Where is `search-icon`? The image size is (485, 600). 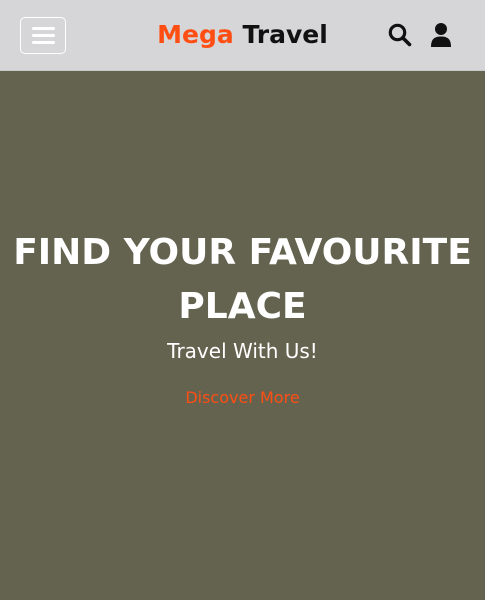 search-icon is located at coordinates (400, 35).